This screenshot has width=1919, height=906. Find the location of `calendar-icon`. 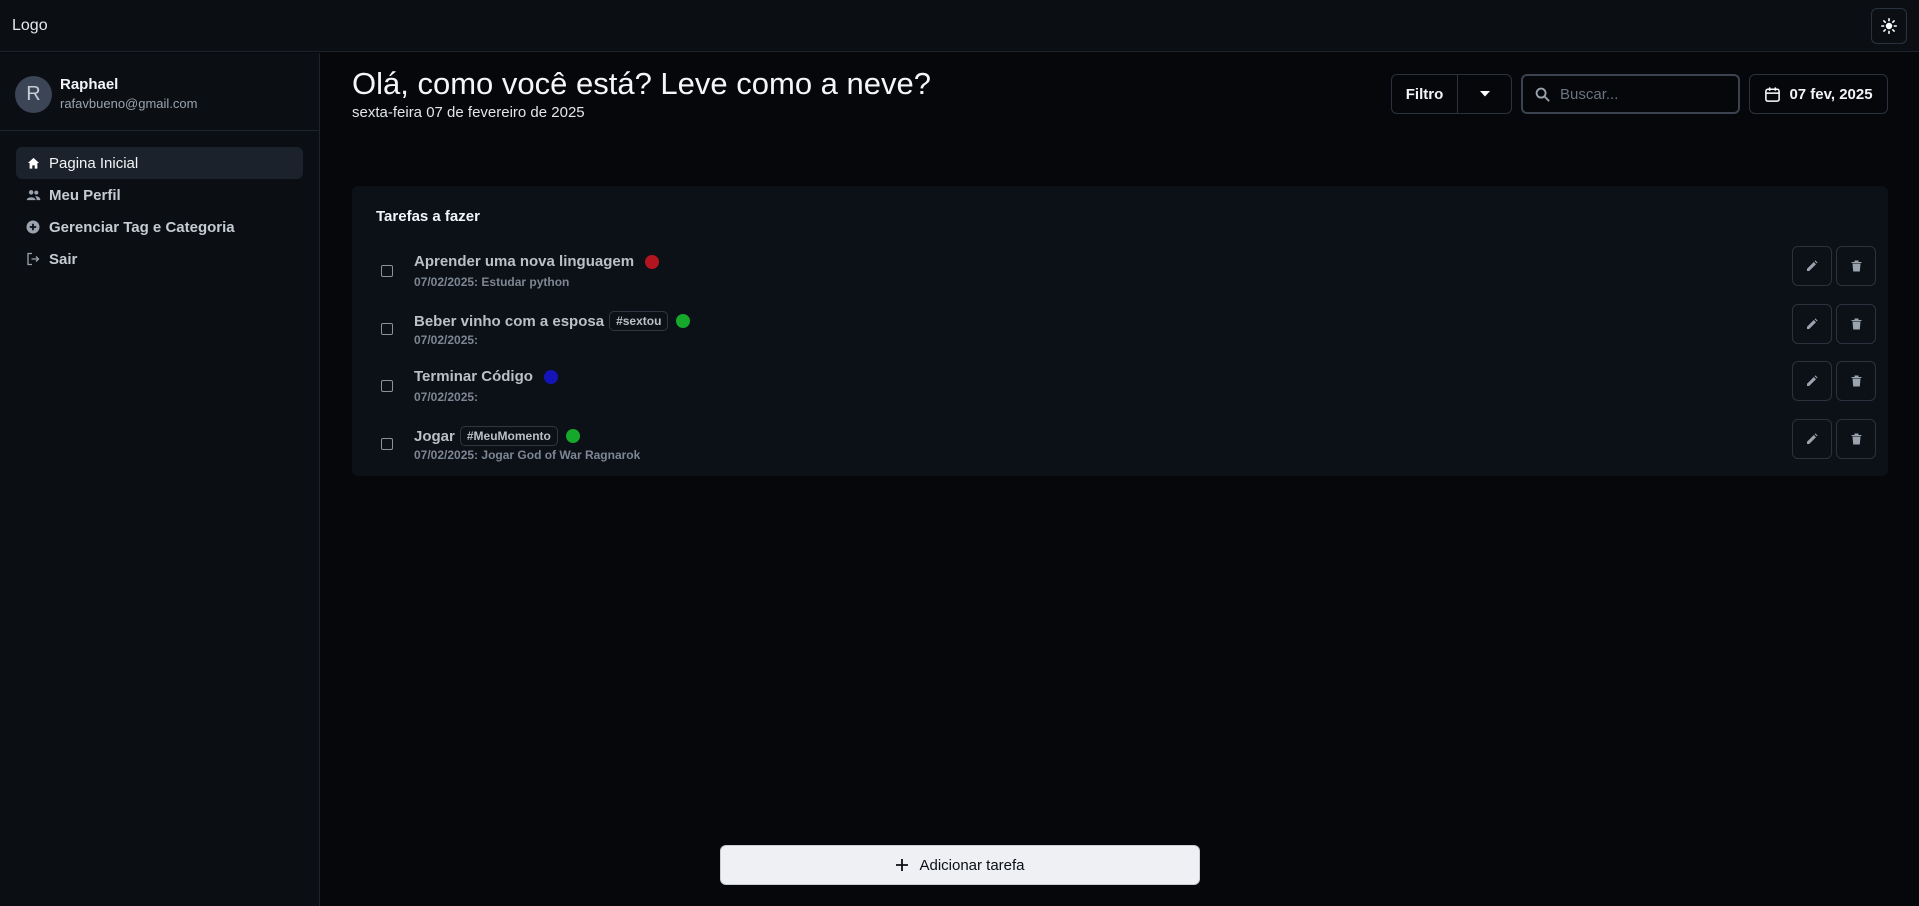

calendar-icon is located at coordinates (1772, 94).